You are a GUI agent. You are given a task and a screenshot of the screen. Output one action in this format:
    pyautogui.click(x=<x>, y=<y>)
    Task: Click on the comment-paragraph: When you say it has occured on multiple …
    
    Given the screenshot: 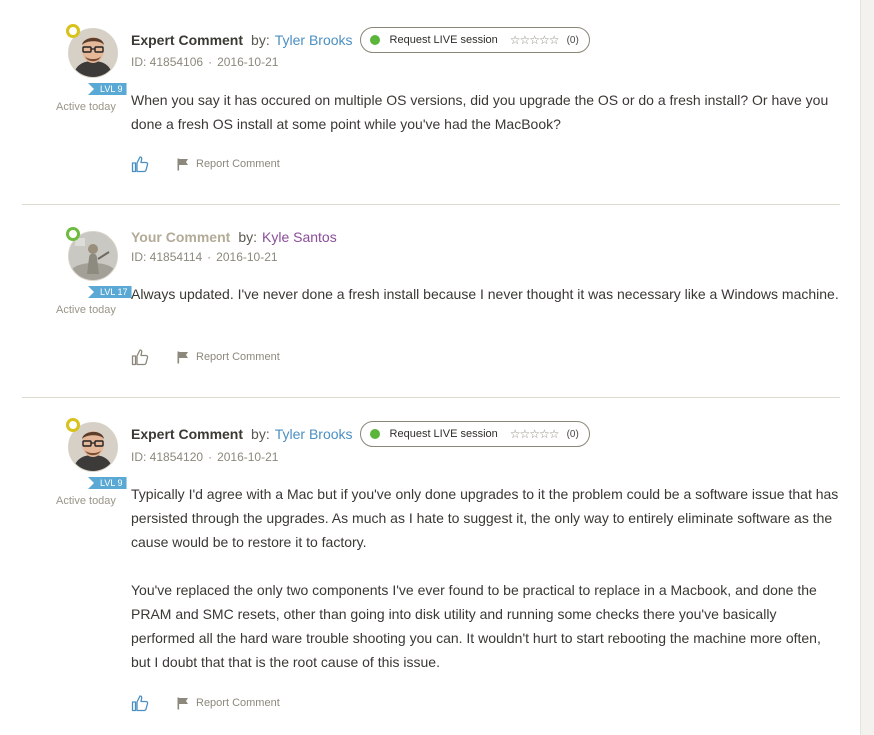 What is the action you would take?
    pyautogui.click(x=480, y=112)
    